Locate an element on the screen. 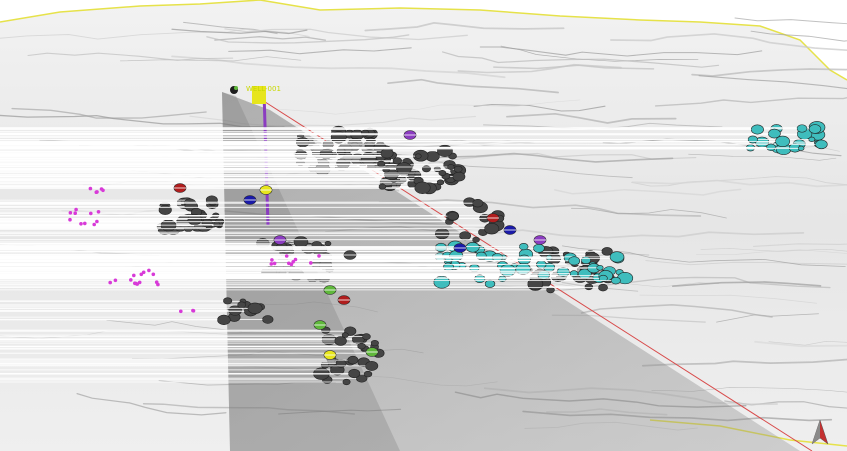  well-name-label: WELL-001 is located at coordinates (263, 89).